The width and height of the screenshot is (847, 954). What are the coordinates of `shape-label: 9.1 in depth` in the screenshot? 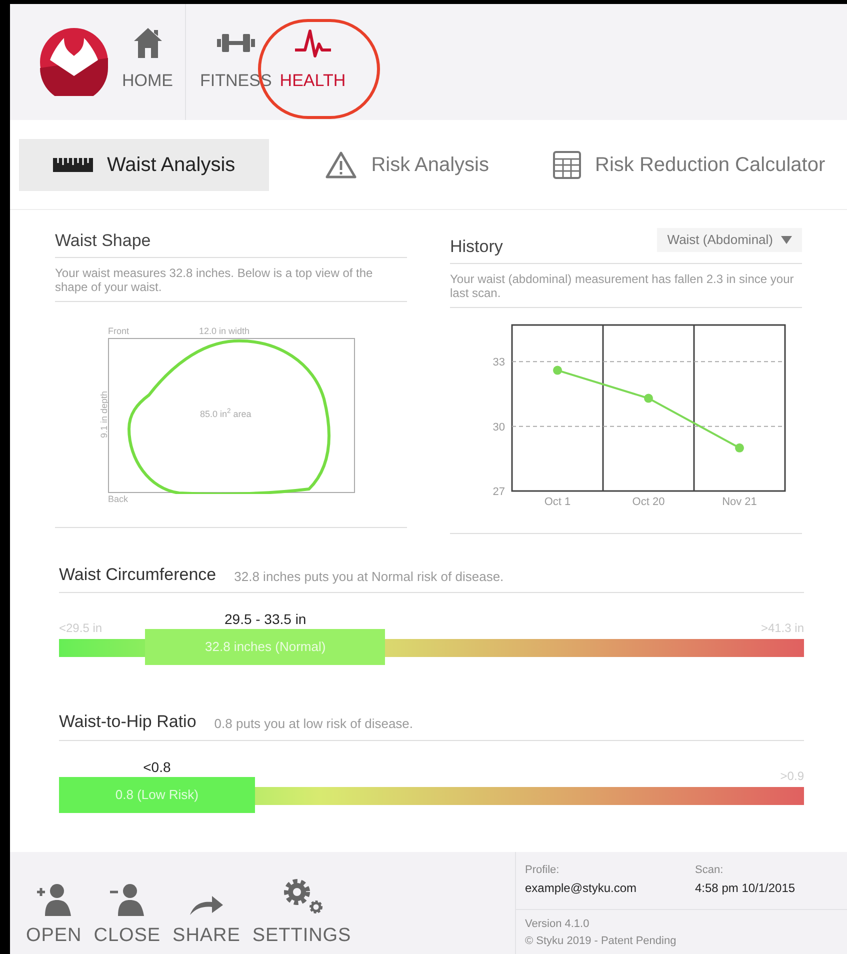 It's located at (105, 414).